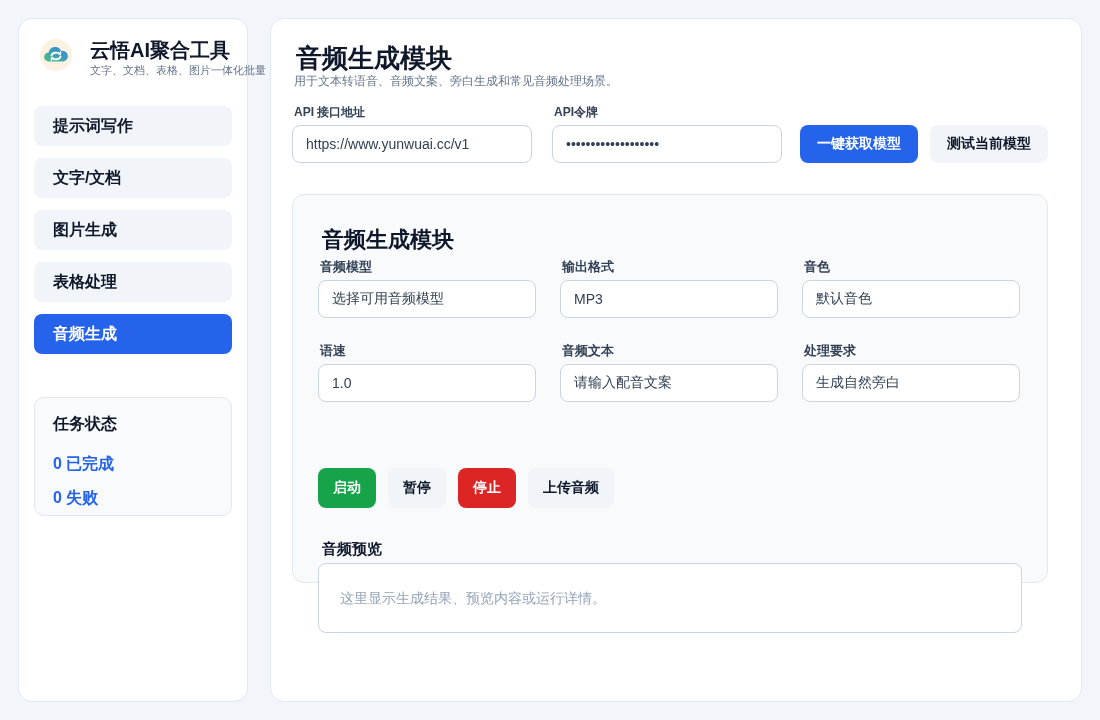 The height and width of the screenshot is (720, 1100). Describe the element at coordinates (817, 267) in the screenshot. I see `field-label: 音色` at that location.